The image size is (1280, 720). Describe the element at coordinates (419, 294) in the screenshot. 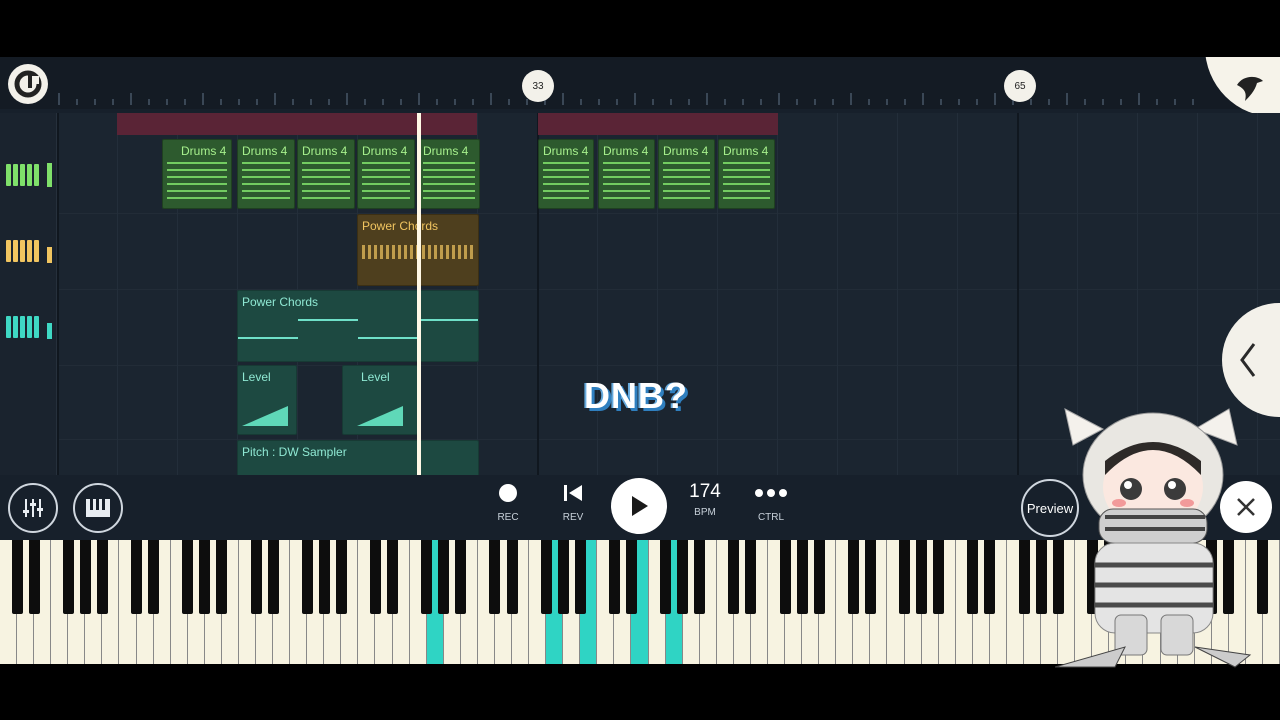

I see `playhead` at that location.